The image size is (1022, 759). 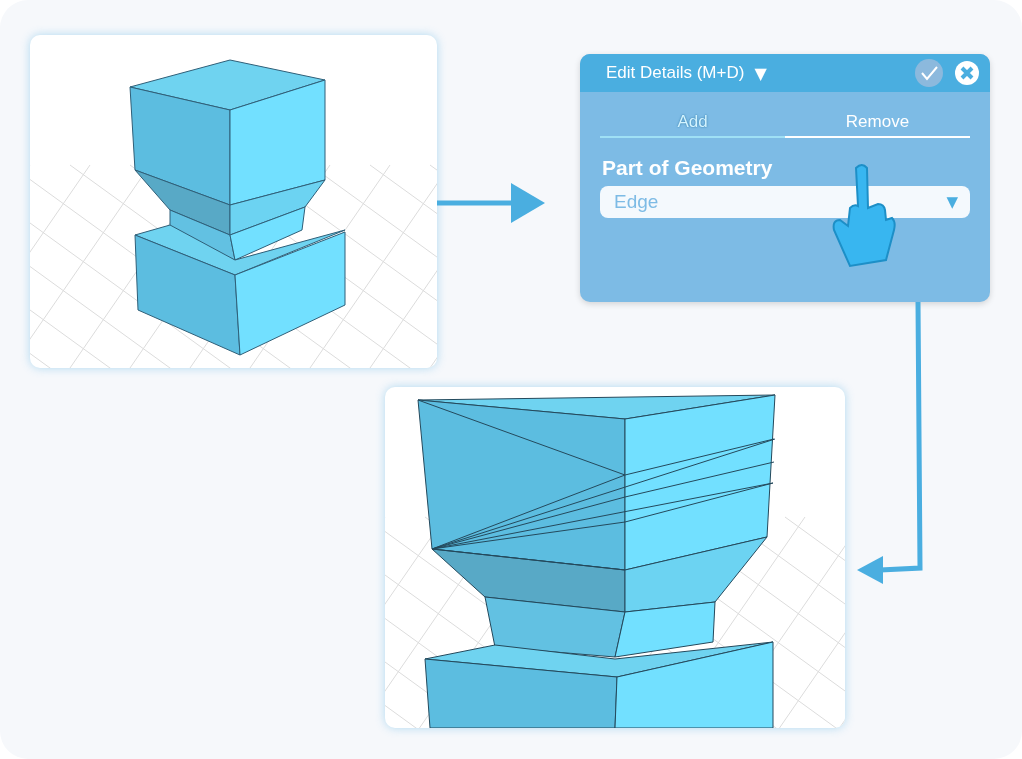 What do you see at coordinates (692, 123) in the screenshot?
I see `tab: Add` at bounding box center [692, 123].